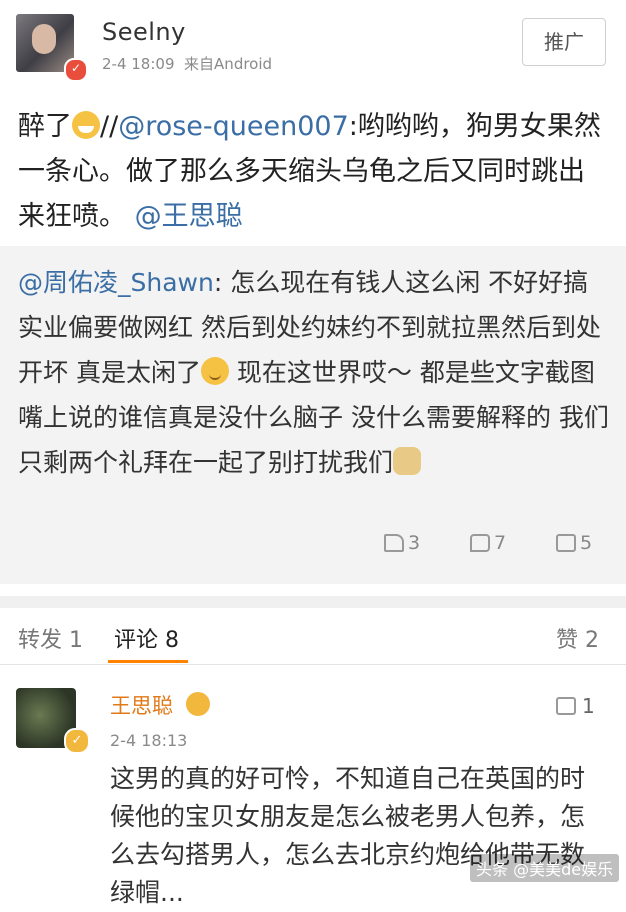 This screenshot has width=626, height=912. Describe the element at coordinates (592, 640) in the screenshot. I see `tab-likes-count: 2` at that location.